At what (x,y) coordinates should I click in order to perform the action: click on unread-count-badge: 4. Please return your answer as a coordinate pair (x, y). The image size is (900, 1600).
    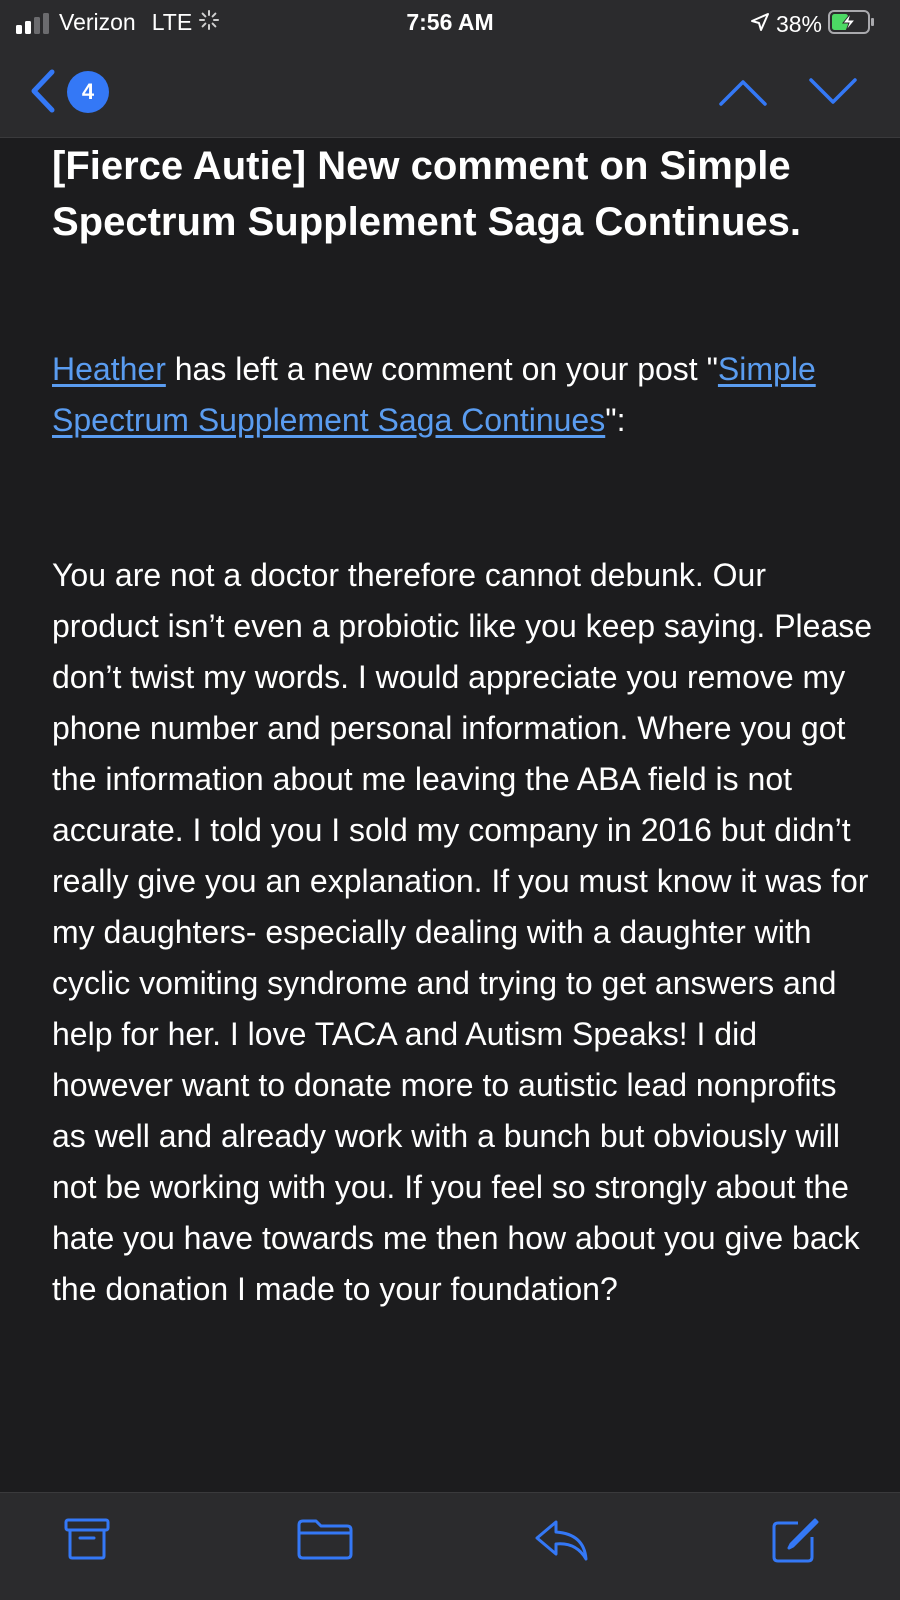
    Looking at the image, I should click on (88, 92).